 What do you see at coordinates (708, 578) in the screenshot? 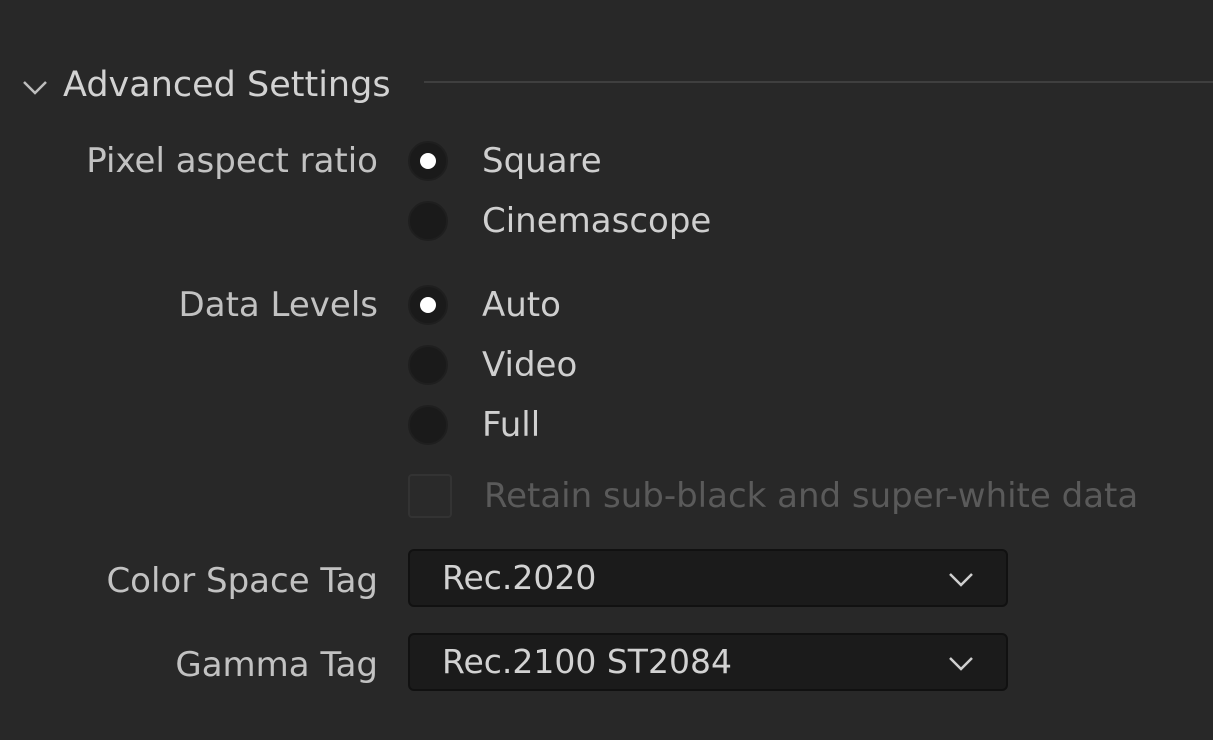
I see `color-space-tag-dropdown: Rec.2020` at bounding box center [708, 578].